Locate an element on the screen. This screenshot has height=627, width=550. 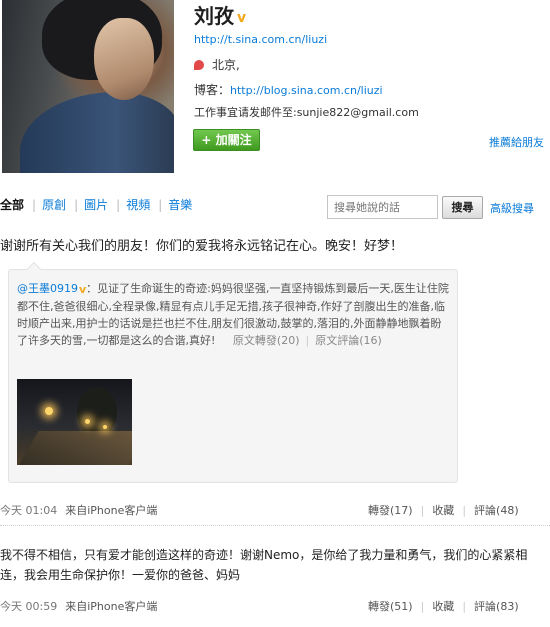
tab-videos: 視頻 is located at coordinates (138, 205).